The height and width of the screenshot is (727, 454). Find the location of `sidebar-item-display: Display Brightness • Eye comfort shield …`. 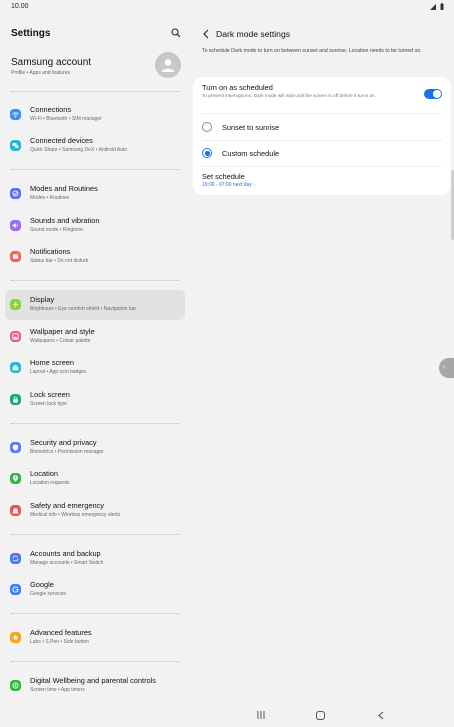

sidebar-item-display: Display Brightness • Eye comfort shield … is located at coordinates (95, 305).